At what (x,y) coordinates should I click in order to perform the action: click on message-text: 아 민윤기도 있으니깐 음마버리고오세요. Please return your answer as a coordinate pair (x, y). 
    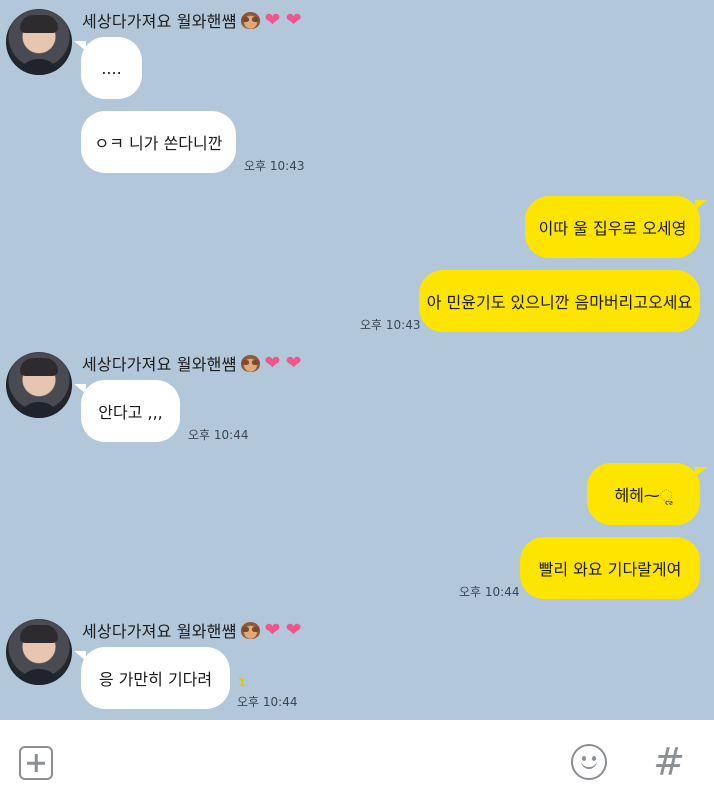
    Looking at the image, I should click on (559, 302).